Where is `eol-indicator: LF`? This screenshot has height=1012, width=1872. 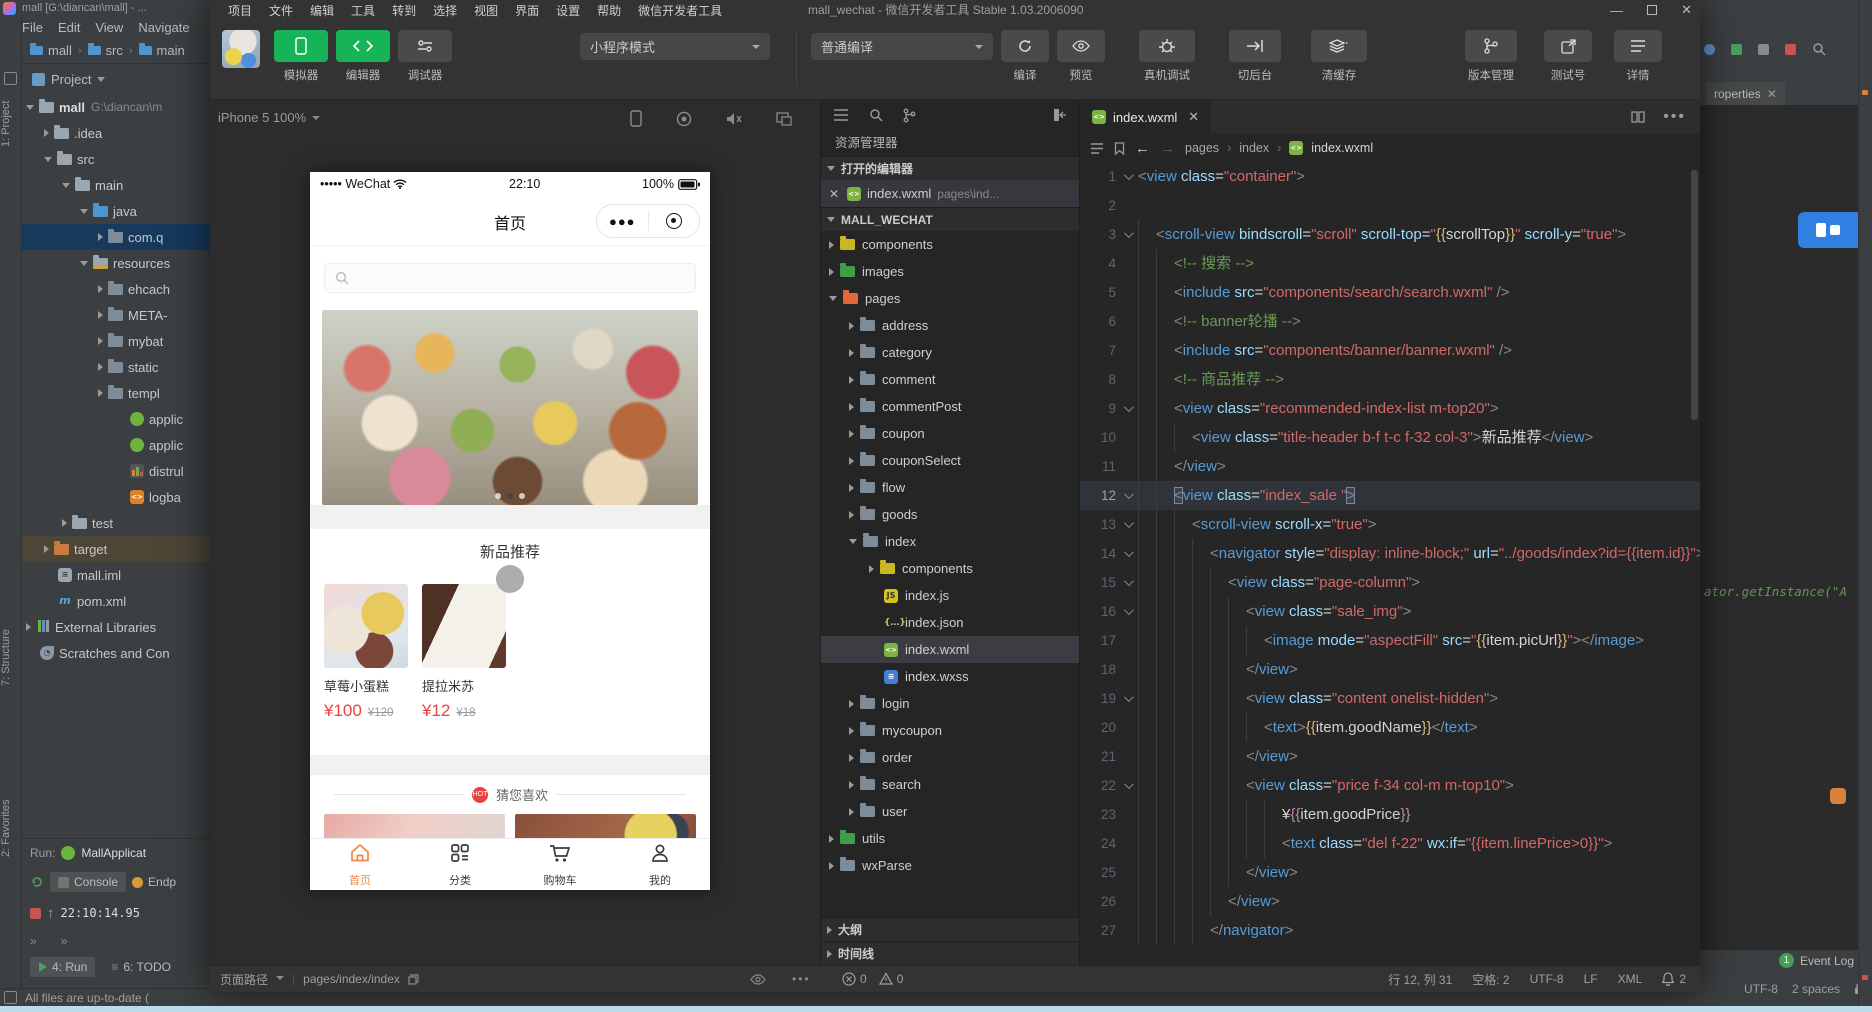
eol-indicator: LF is located at coordinates (1591, 979).